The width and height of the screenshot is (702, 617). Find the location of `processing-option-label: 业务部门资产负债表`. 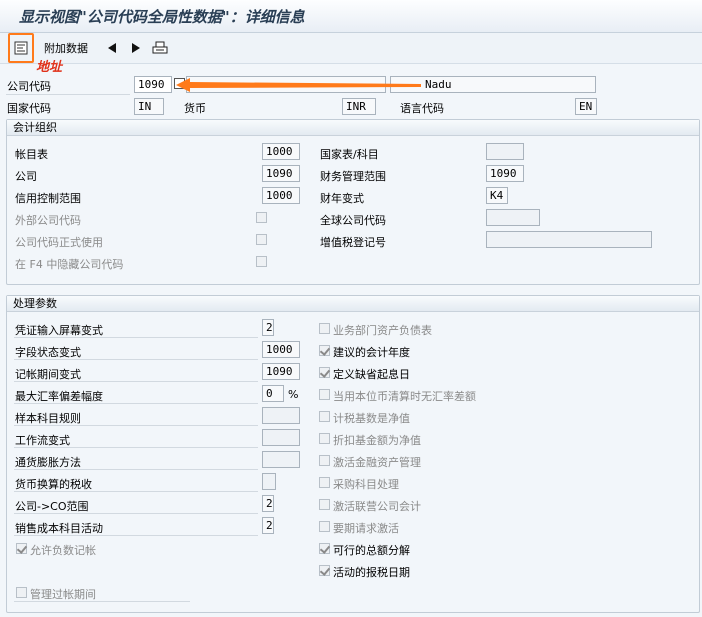

processing-option-label: 业务部门资产负债表 is located at coordinates (382, 330).